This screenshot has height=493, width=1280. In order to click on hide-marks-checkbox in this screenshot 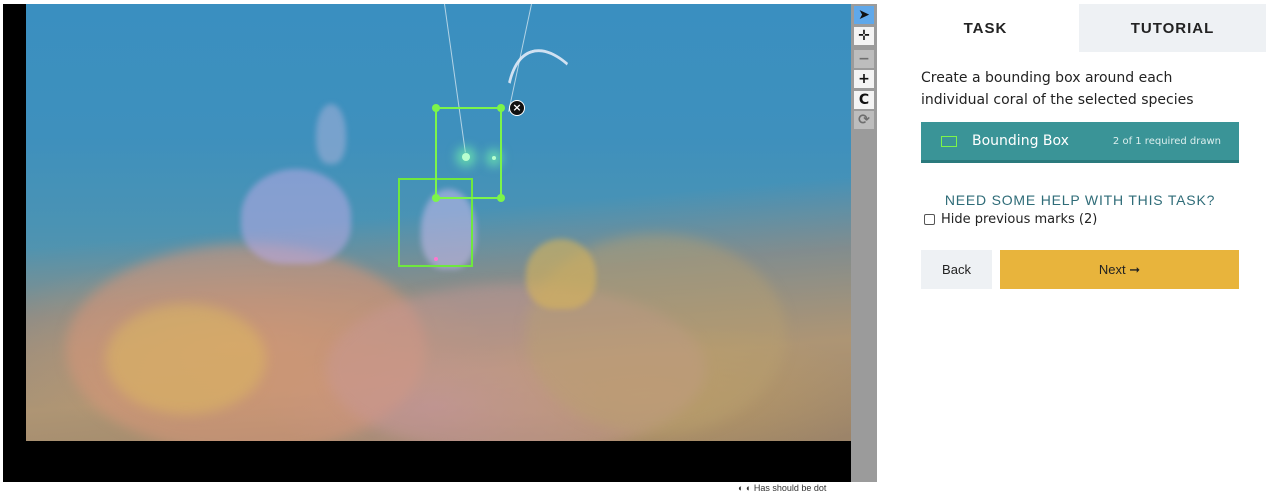, I will do `click(929, 219)`.